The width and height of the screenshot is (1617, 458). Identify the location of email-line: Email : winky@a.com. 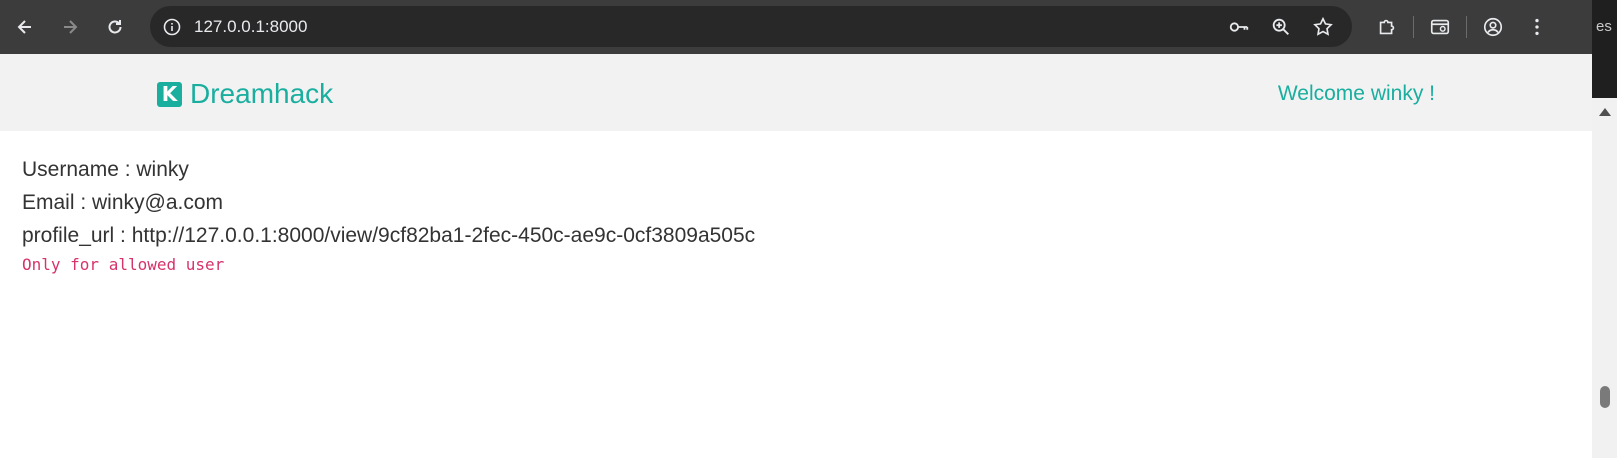
(123, 202).